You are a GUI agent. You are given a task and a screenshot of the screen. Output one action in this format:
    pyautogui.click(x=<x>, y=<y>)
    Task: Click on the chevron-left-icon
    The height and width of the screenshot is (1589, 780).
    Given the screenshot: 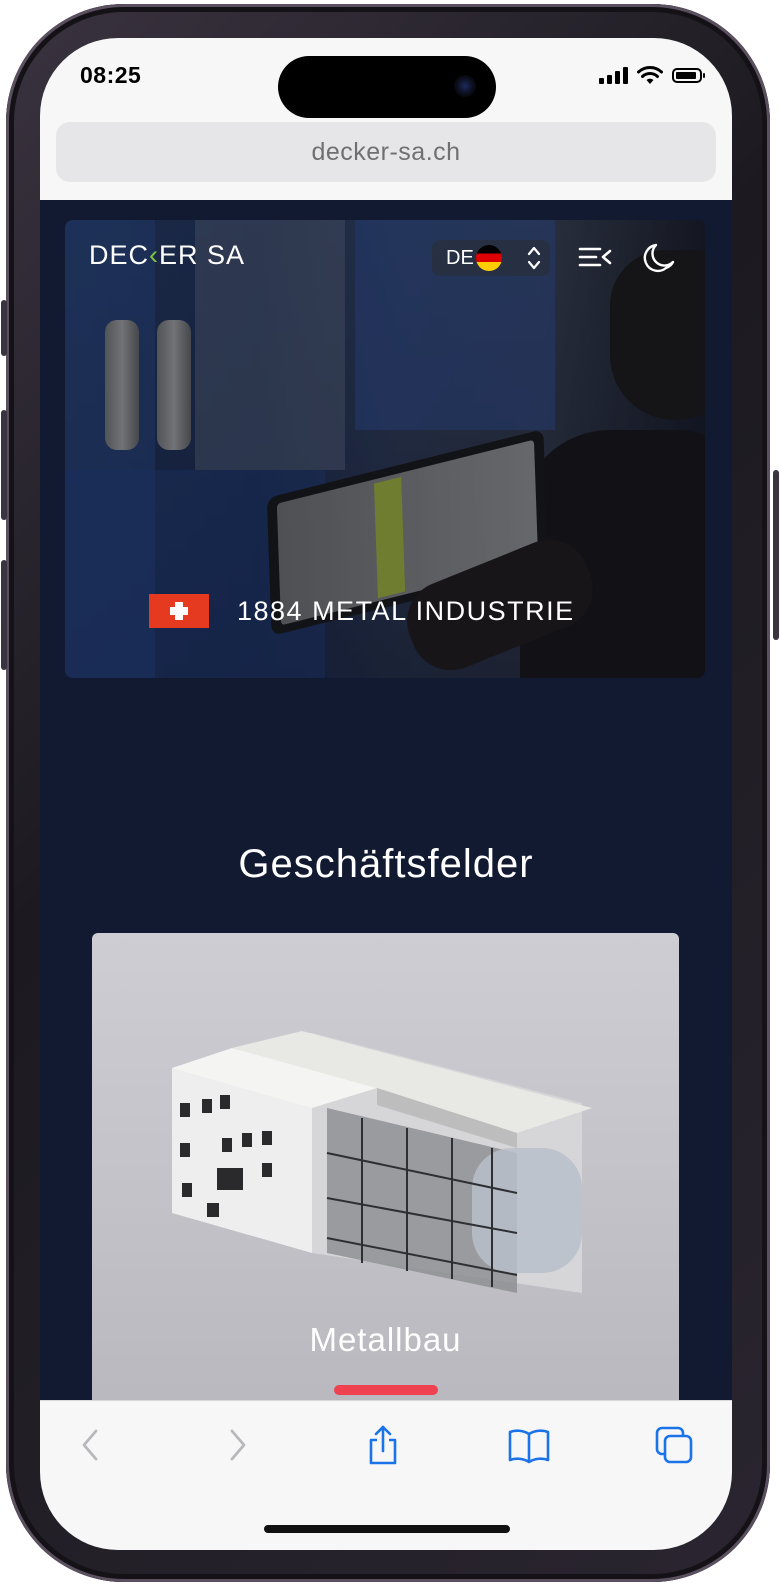 What is the action you would take?
    pyautogui.click(x=90, y=1445)
    